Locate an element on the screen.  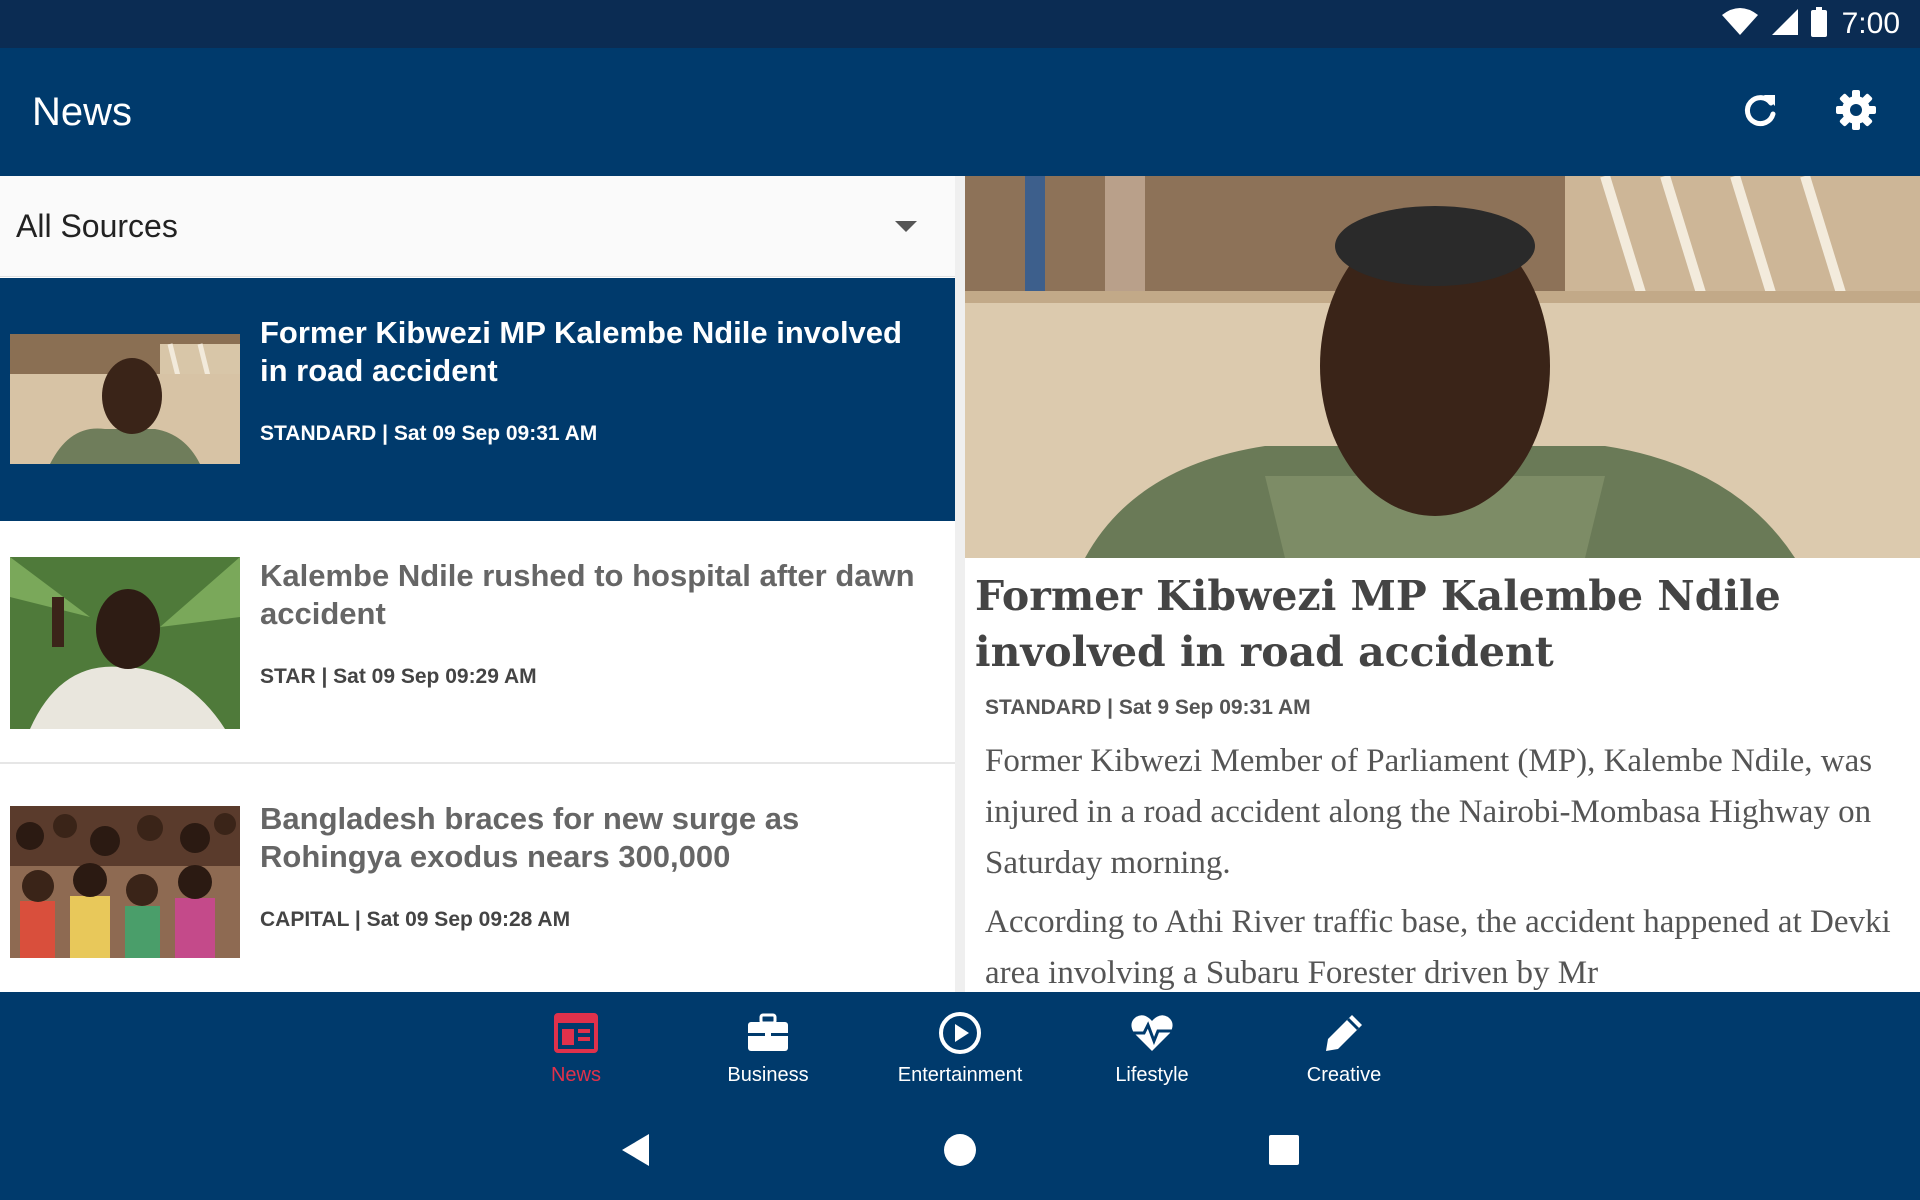
news-item-meta: CAPITAL | Sat 09 Sep 09:28 AM is located at coordinates (415, 919).